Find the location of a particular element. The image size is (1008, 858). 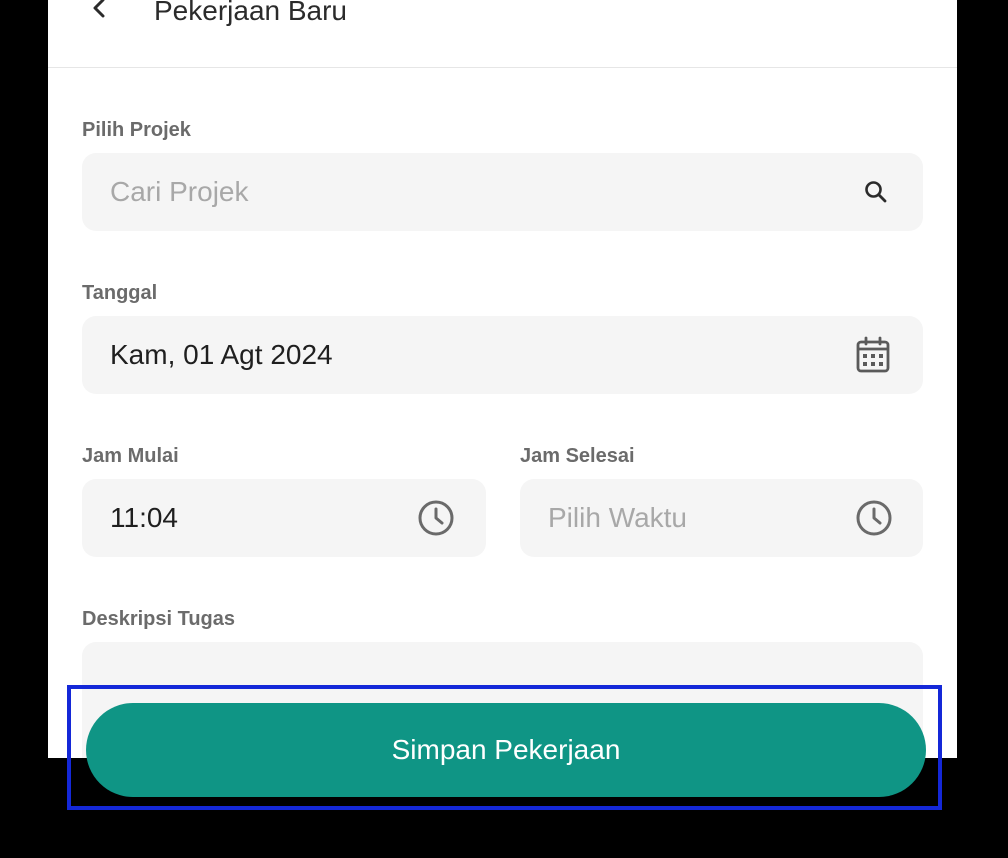

back-button is located at coordinates (100, 14).